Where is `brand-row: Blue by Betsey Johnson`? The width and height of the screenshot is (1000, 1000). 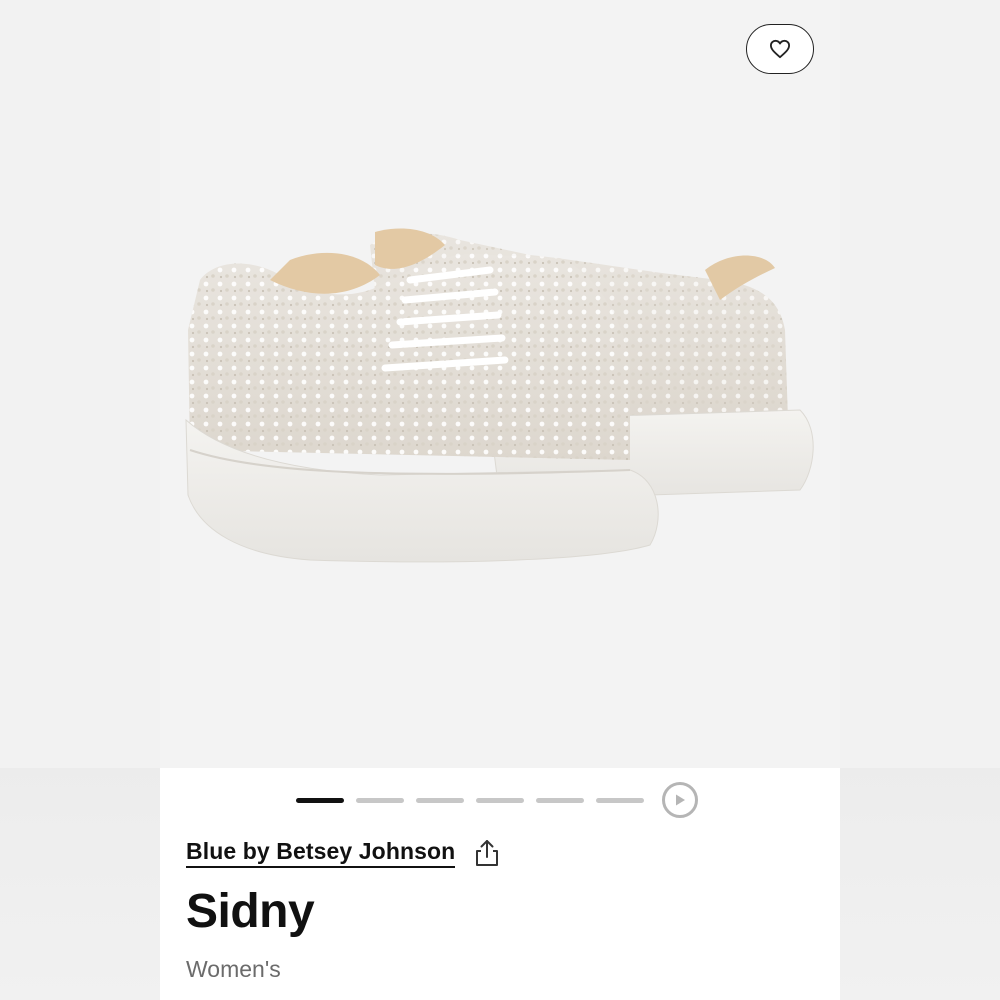 brand-row: Blue by Betsey Johnson is located at coordinates (343, 853).